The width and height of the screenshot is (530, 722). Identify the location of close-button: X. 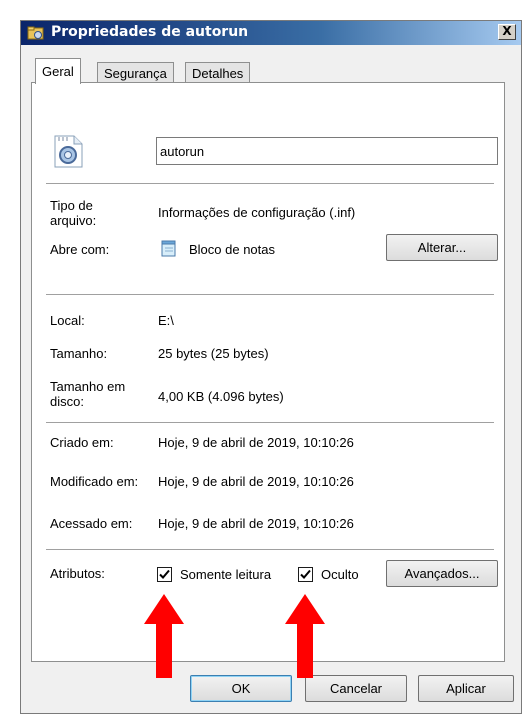
(507, 32).